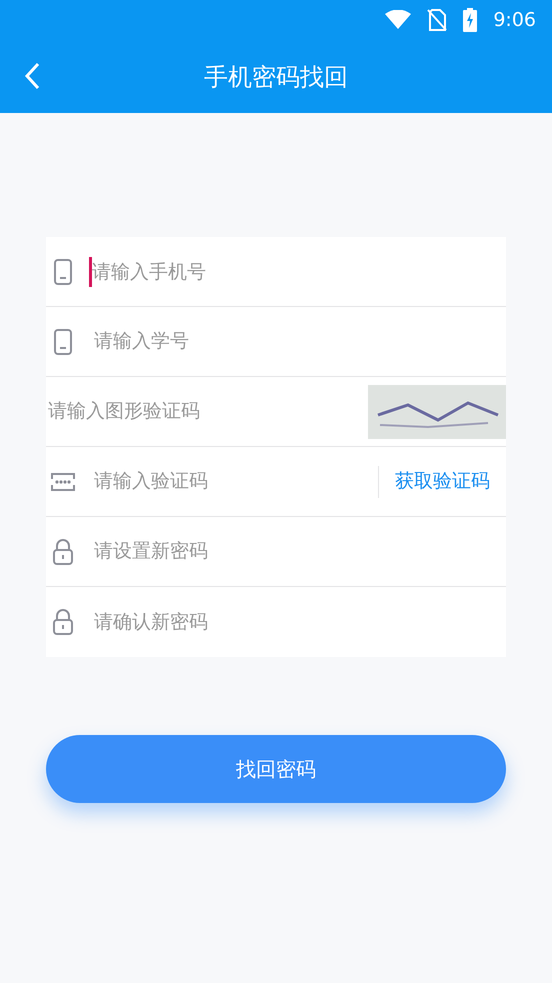  What do you see at coordinates (297, 271) in the screenshot?
I see `input-field: 请输入手机号` at bounding box center [297, 271].